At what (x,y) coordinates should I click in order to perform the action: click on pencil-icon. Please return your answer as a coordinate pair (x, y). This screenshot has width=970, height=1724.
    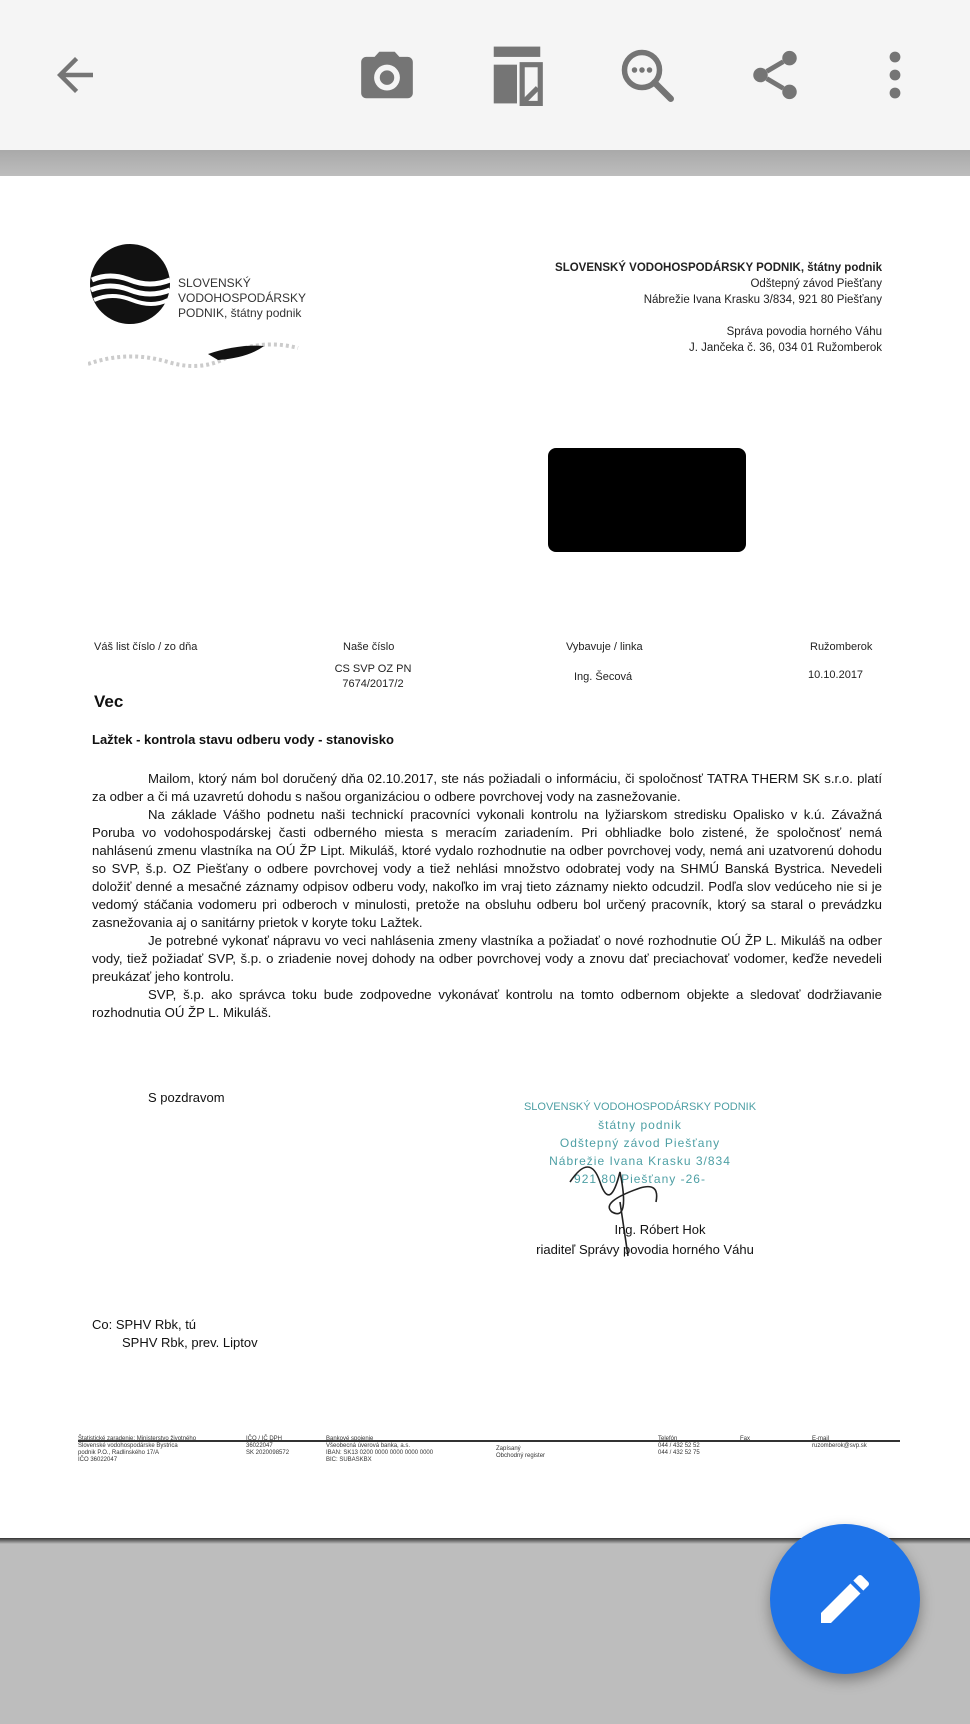
    Looking at the image, I should click on (845, 1598).